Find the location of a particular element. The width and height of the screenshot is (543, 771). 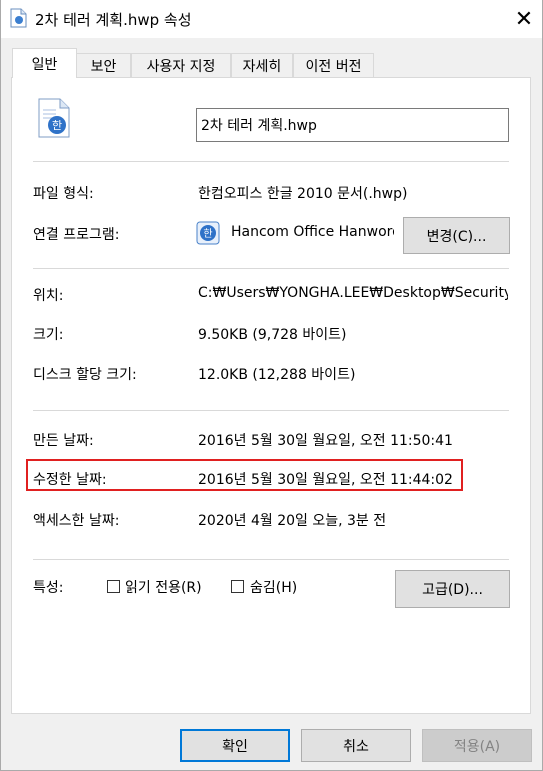

tab-general: 일반 is located at coordinates (44, 63).